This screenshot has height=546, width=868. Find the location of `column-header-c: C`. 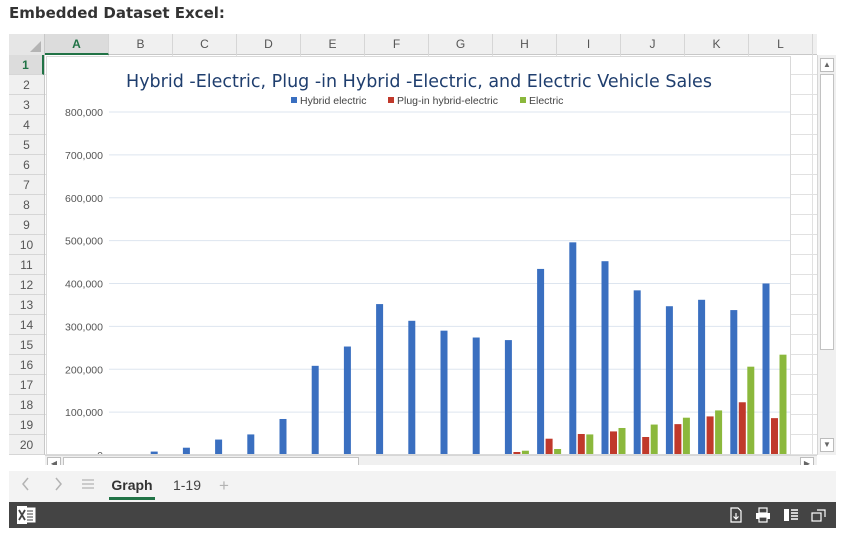

column-header-c: C is located at coordinates (205, 44).